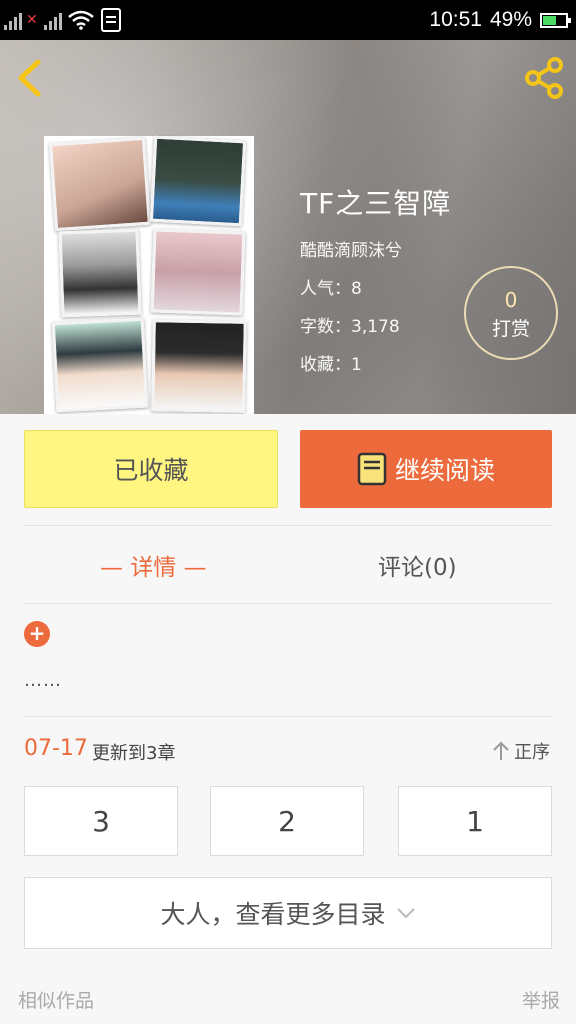 The width and height of the screenshot is (576, 1024). Describe the element at coordinates (455, 19) in the screenshot. I see `clock: 10:51` at that location.